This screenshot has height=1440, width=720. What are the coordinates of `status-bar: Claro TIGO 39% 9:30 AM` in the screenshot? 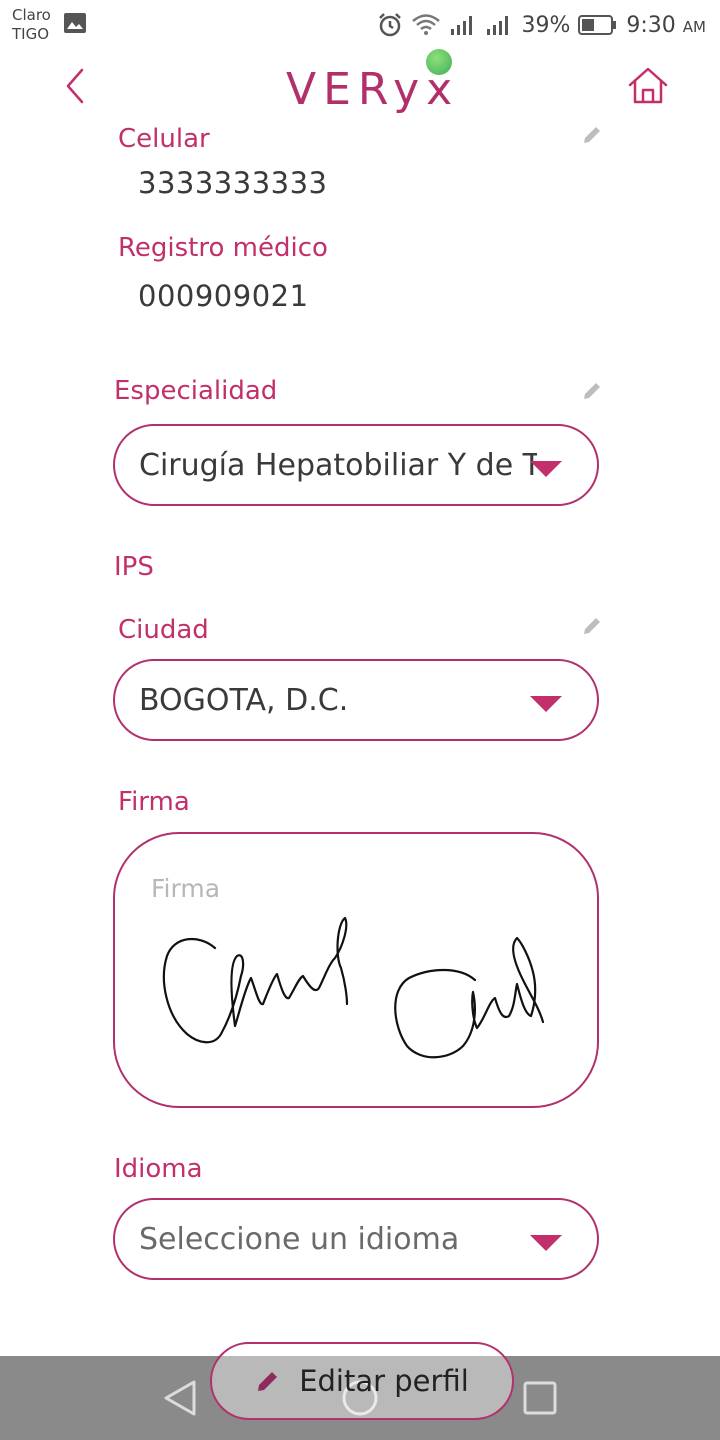 It's located at (360, 25).